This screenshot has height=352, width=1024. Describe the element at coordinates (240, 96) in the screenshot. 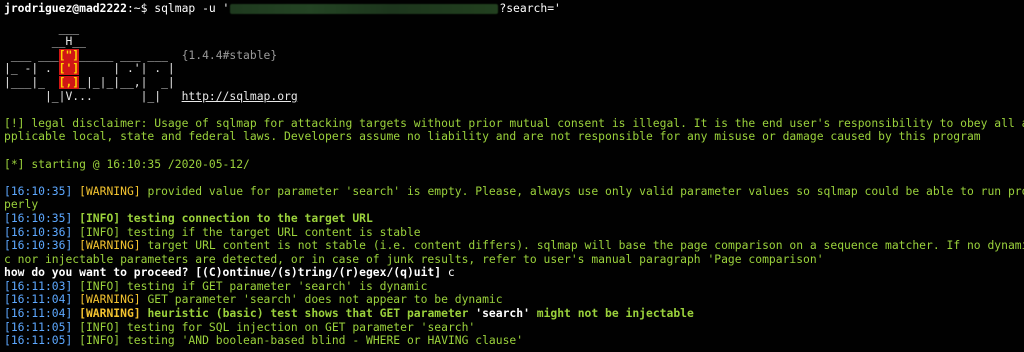

I see `sqlmap-website-link: http://sqlmap.org` at that location.